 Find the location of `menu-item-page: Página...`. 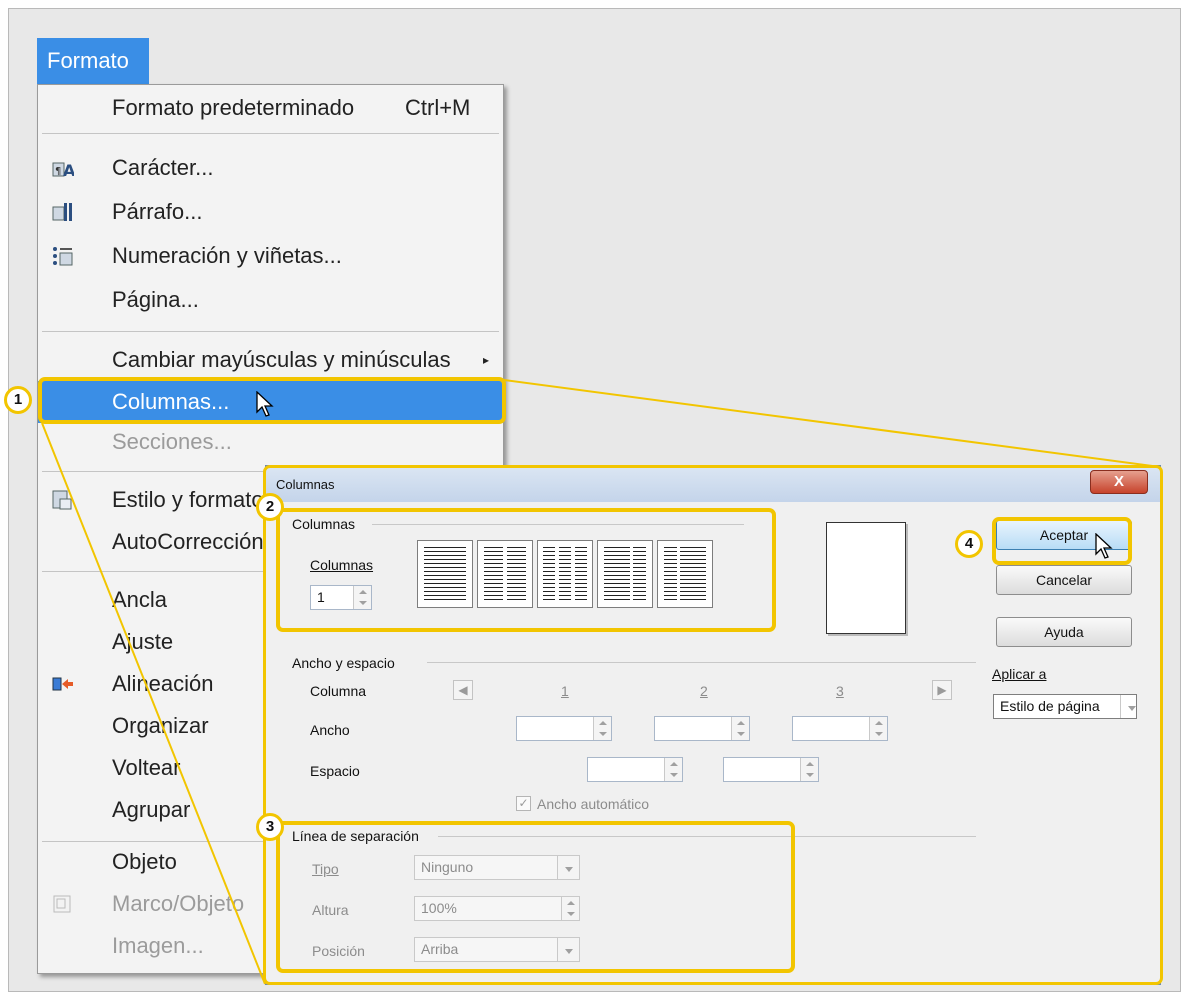

menu-item-page: Página... is located at coordinates (270, 300).